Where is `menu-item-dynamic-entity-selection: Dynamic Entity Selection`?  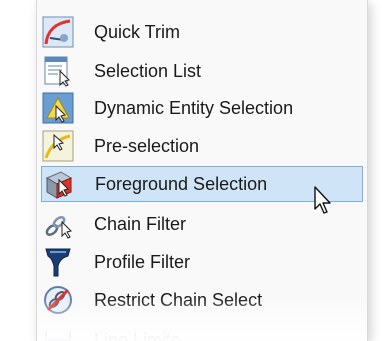
menu-item-dynamic-entity-selection: Dynamic Entity Selection is located at coordinates (200, 108).